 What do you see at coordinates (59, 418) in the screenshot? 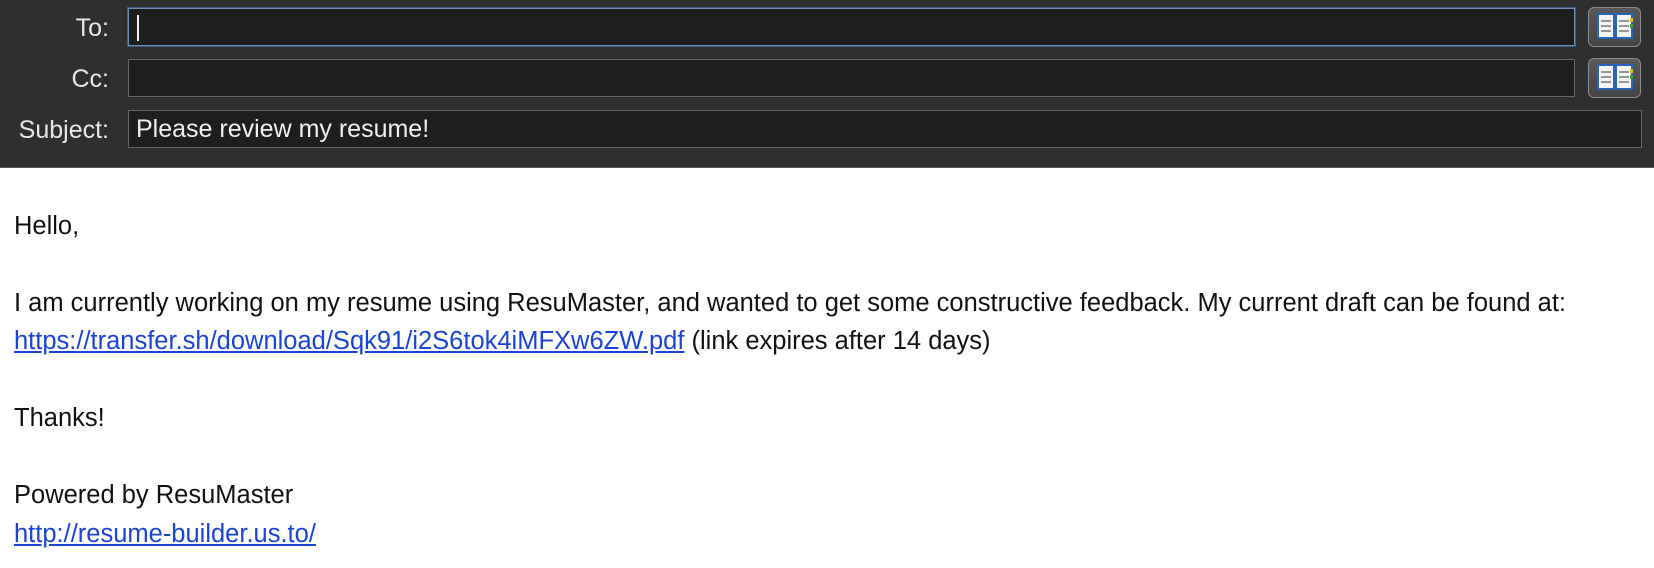
I see `thanks-line: Thanks!` at bounding box center [59, 418].